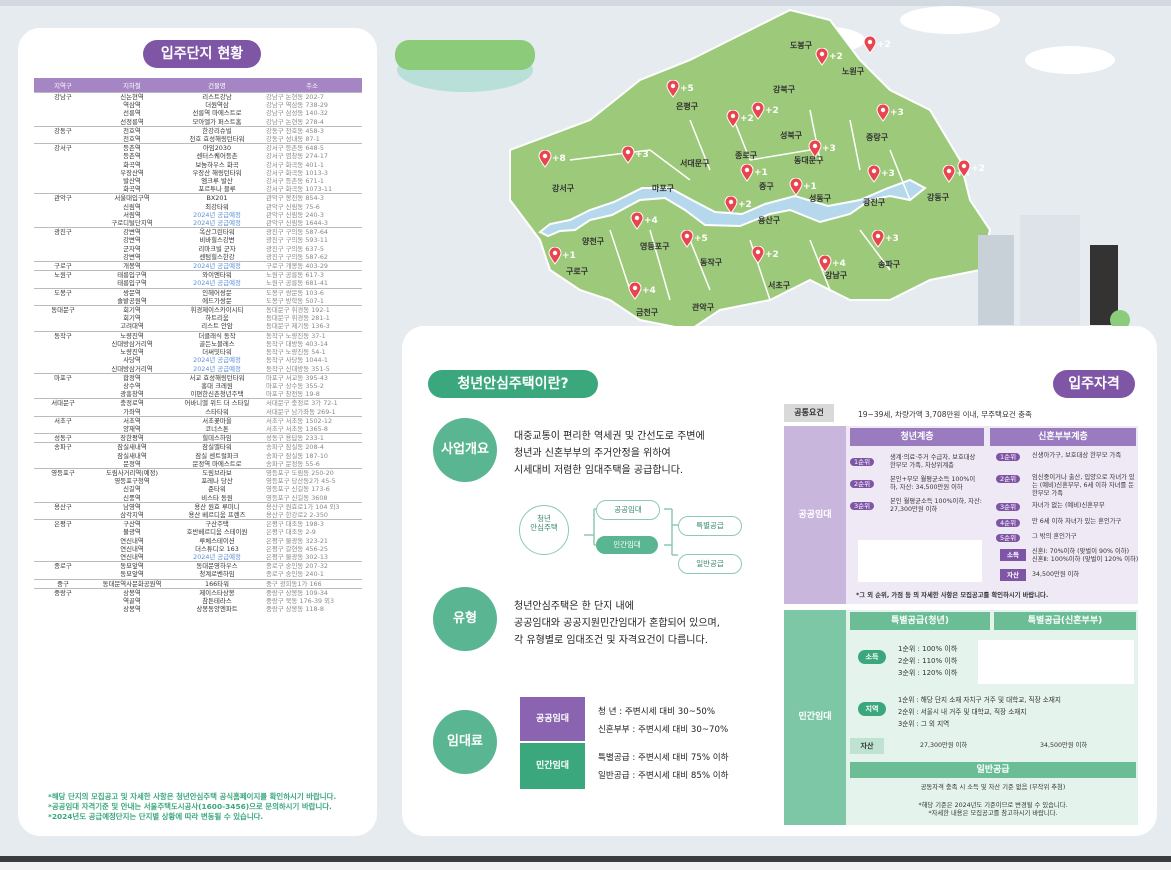 The image size is (1171, 870). What do you see at coordinates (312, 377) in the screenshot?
I see `address-cell: 마포구 서교동 395-43` at bounding box center [312, 377].